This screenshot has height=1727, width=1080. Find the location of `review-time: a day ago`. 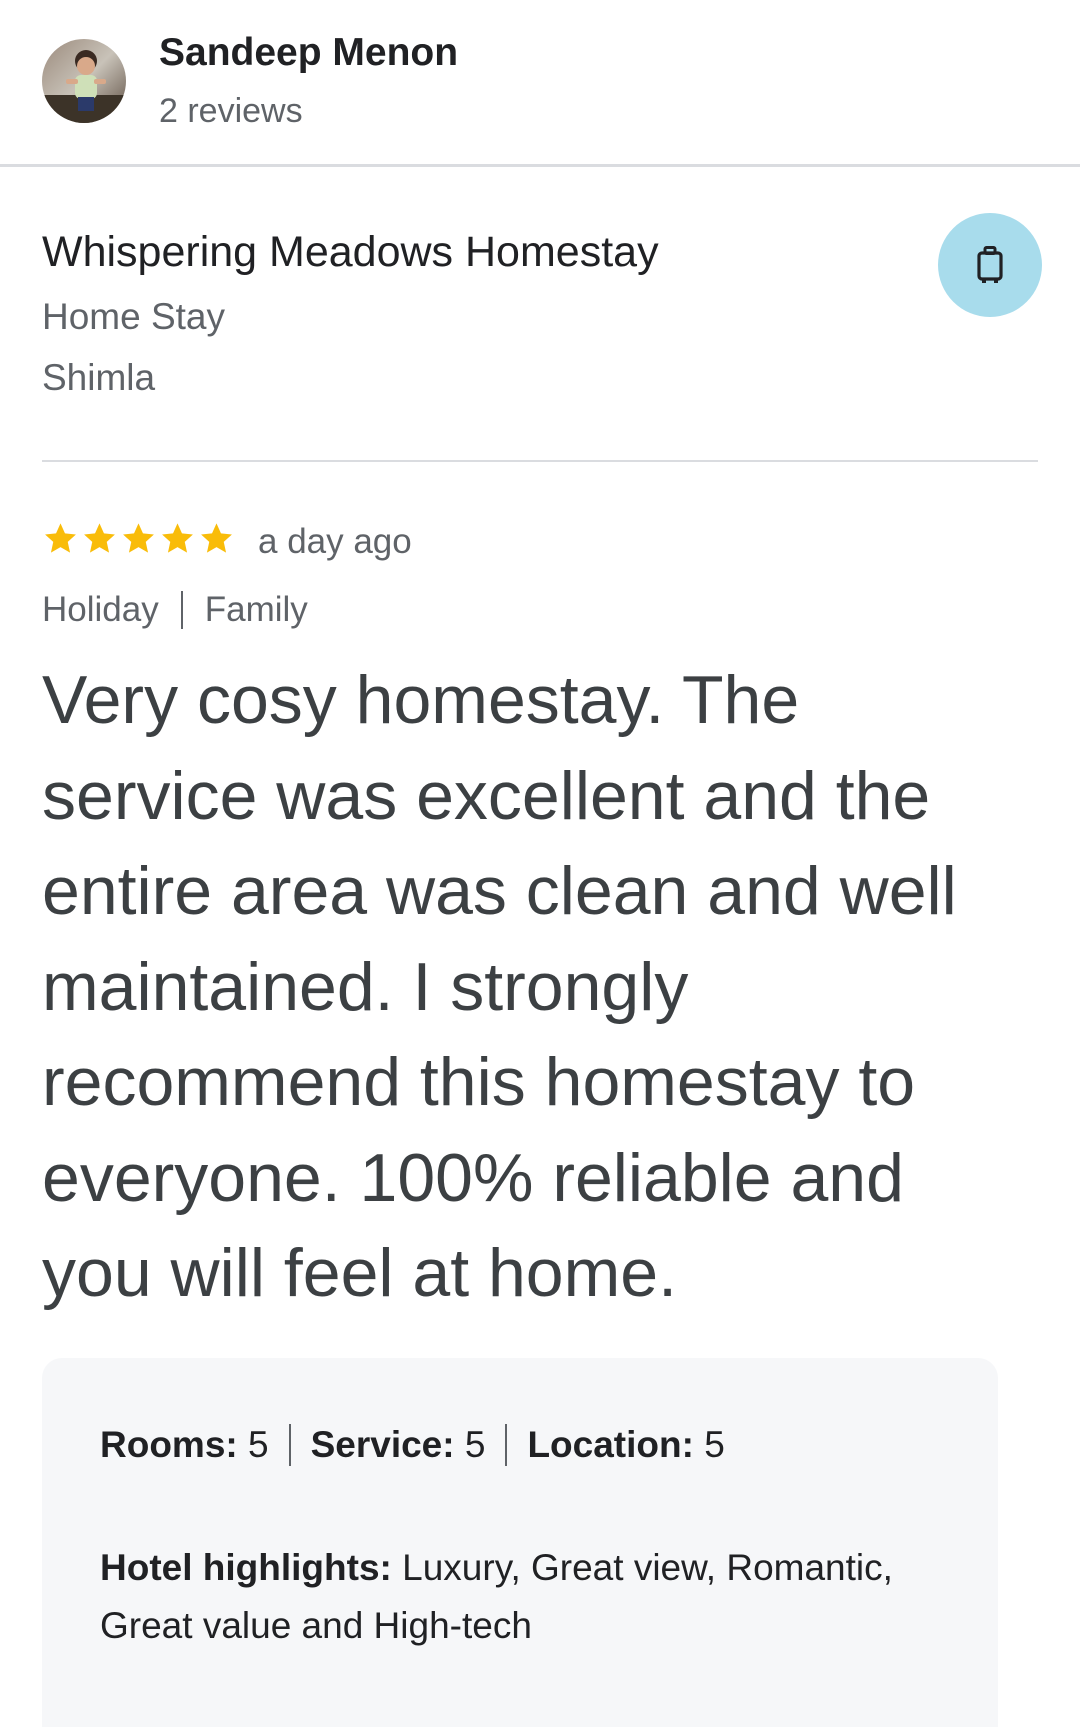

review-time: a day ago is located at coordinates (335, 541).